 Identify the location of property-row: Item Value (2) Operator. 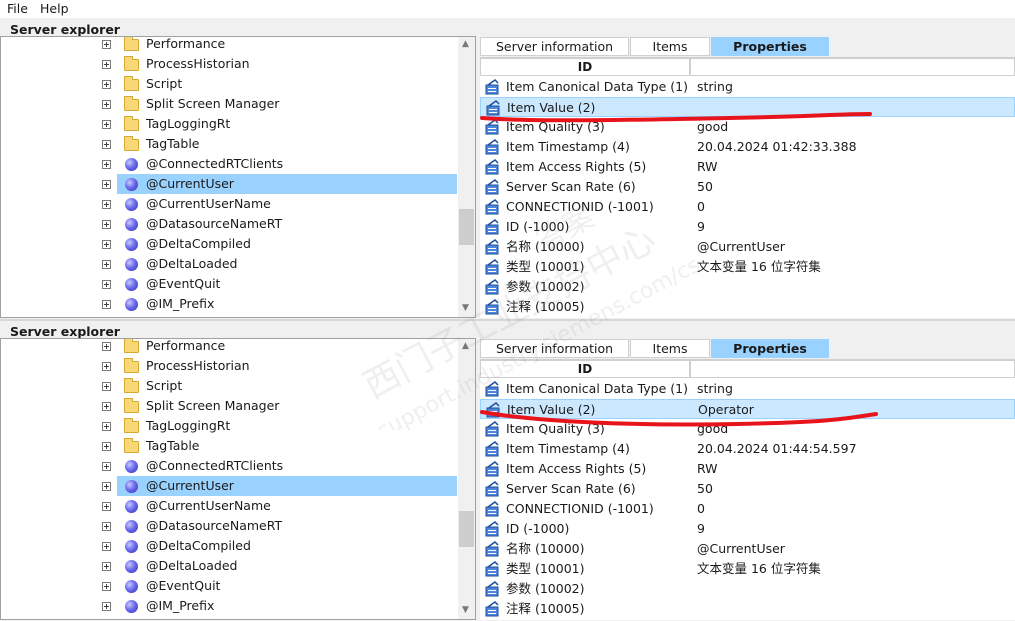
(747, 409).